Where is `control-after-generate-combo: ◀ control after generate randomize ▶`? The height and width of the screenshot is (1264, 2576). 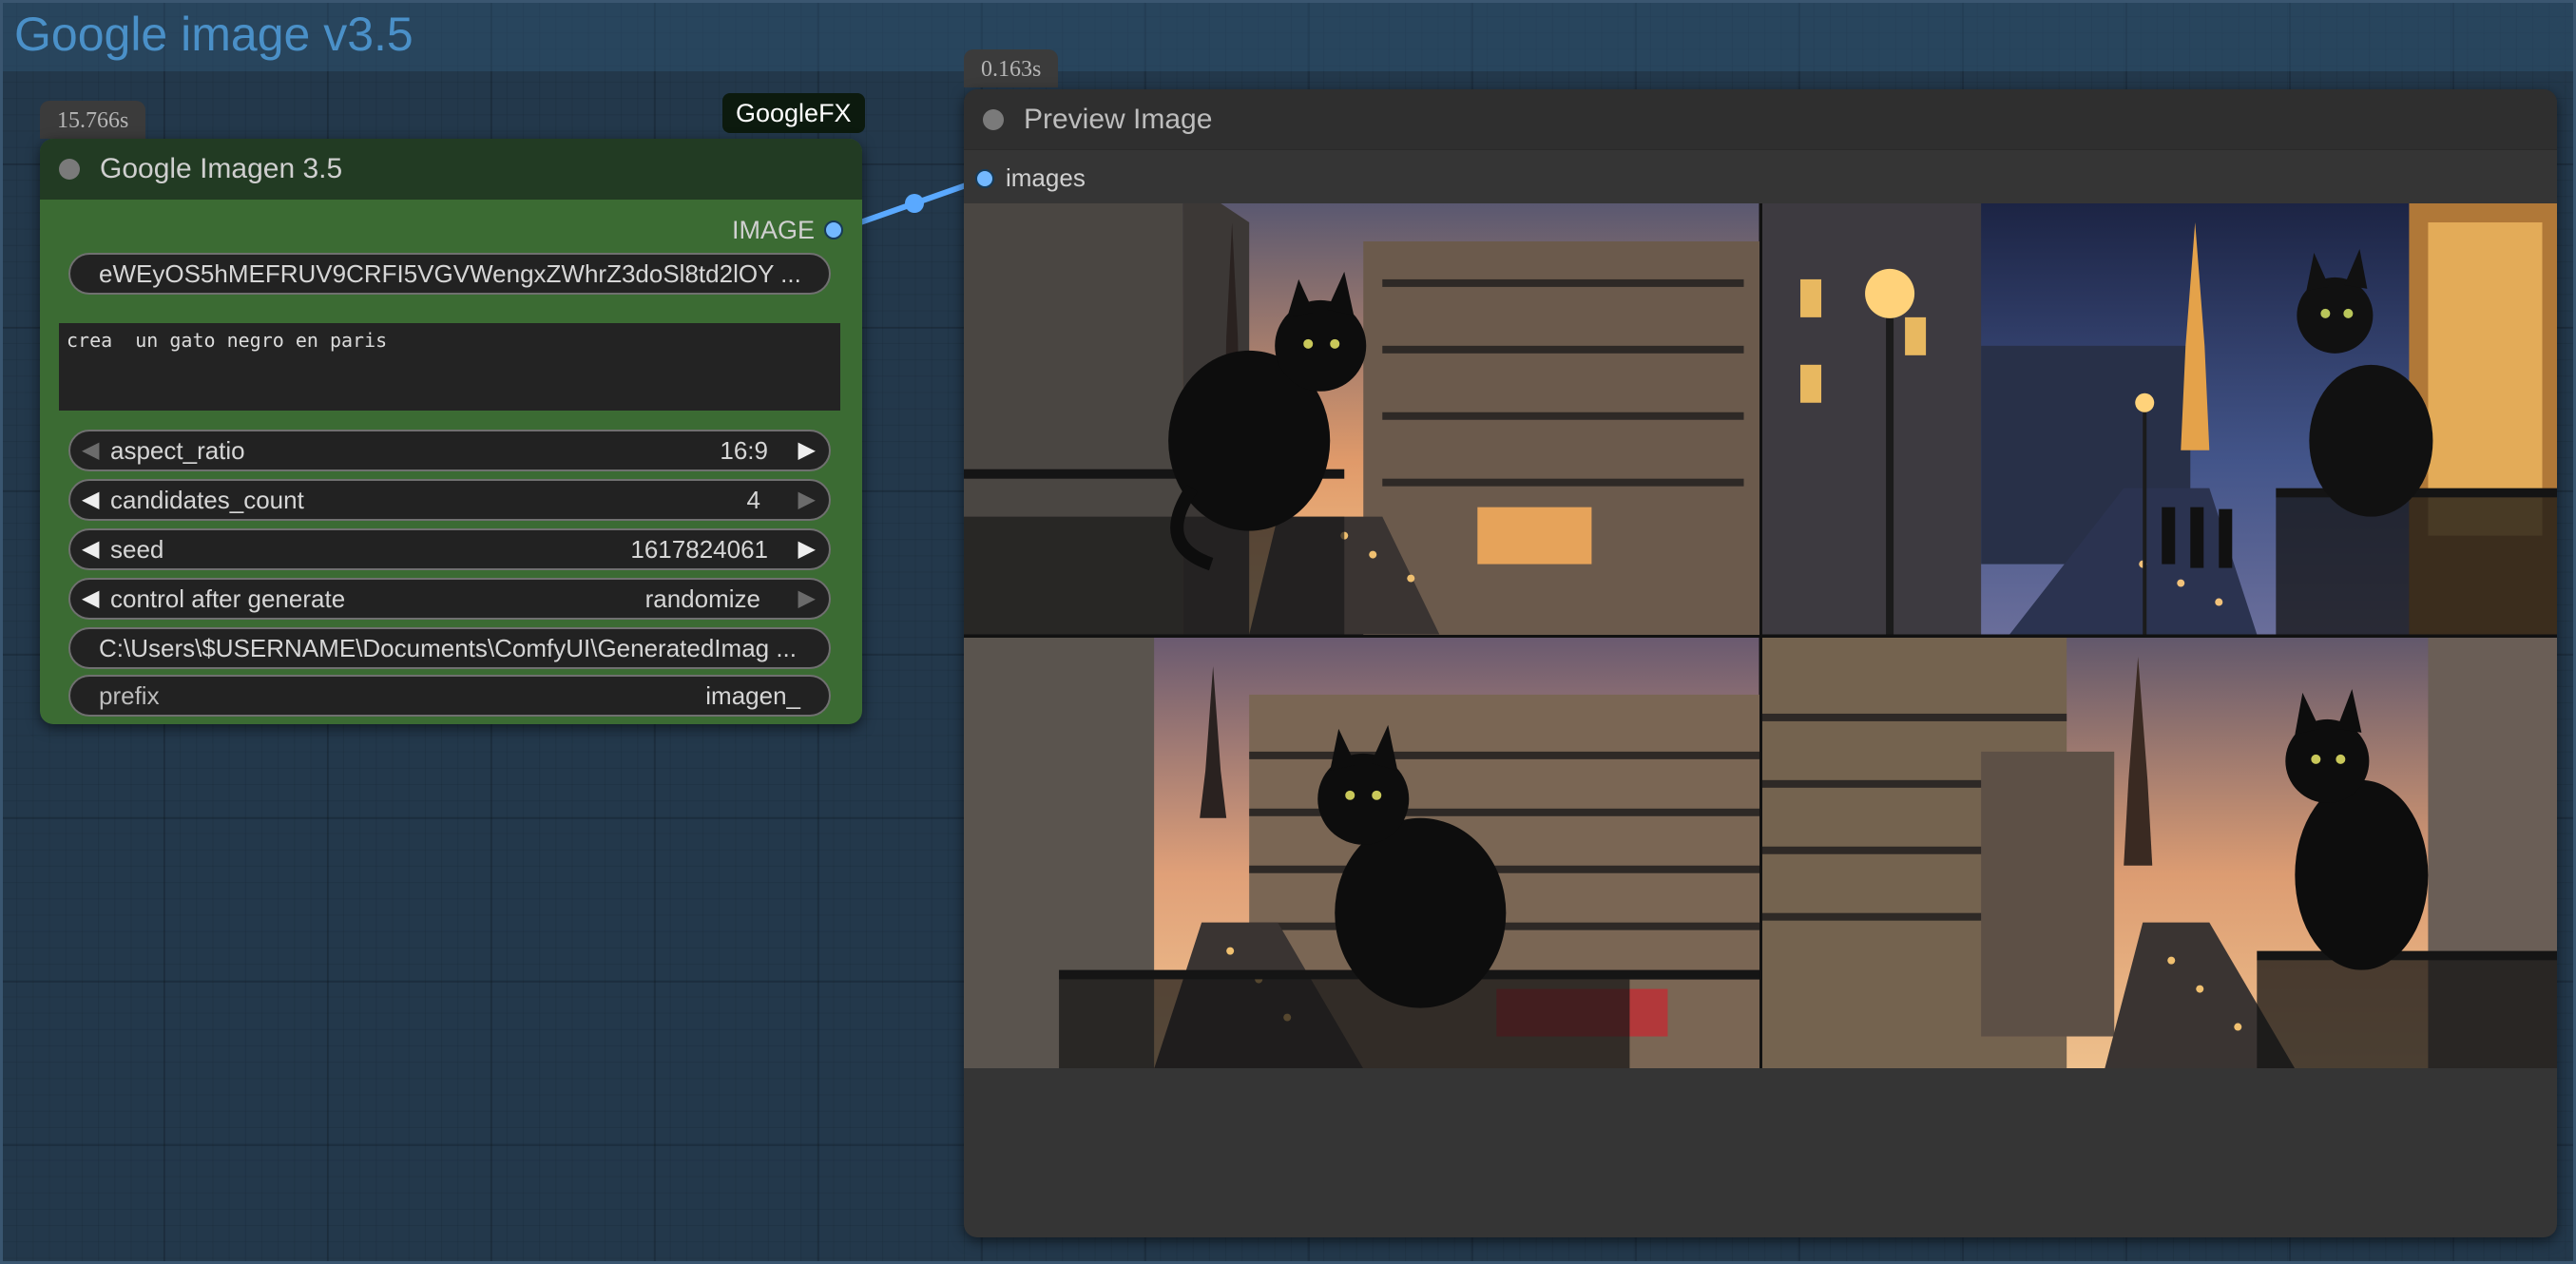
control-after-generate-combo: ◀ control after generate randomize ▶ is located at coordinates (450, 599).